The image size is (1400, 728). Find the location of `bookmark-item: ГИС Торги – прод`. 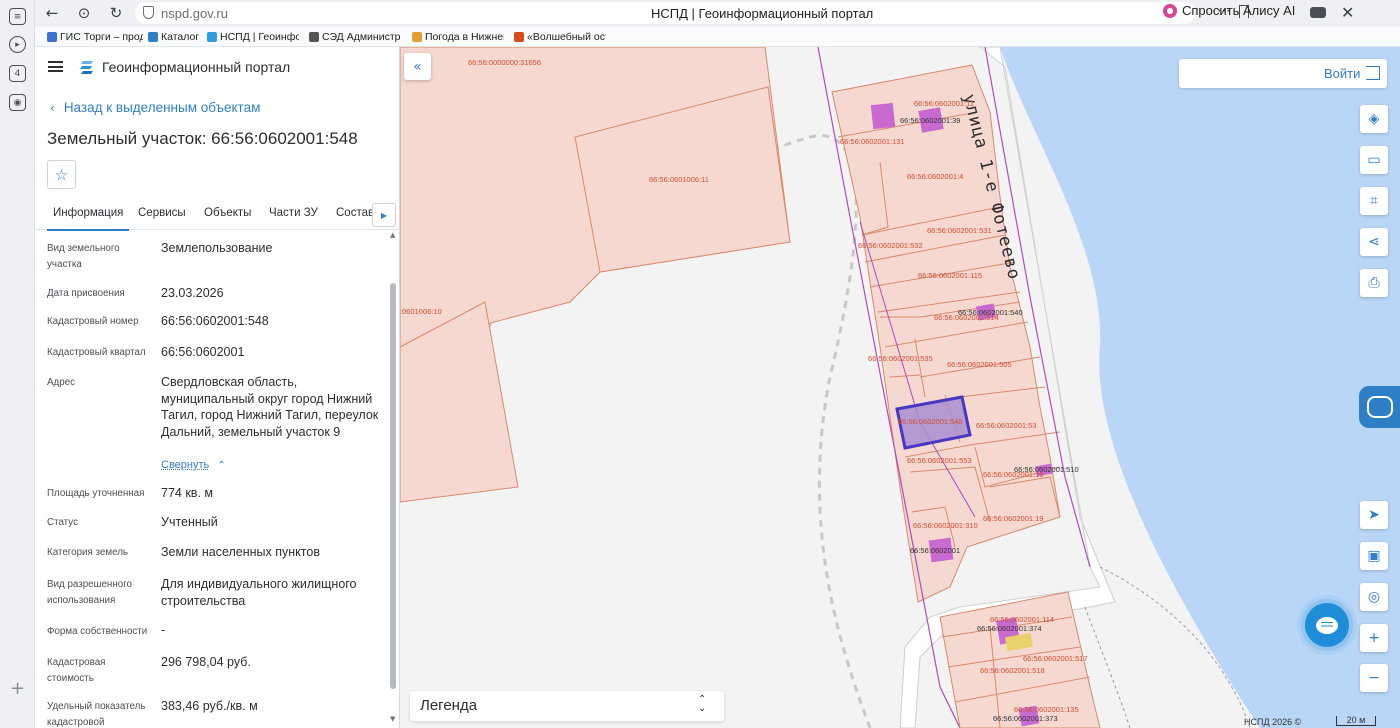

bookmark-item: ГИС Торги – прод is located at coordinates (95, 37).